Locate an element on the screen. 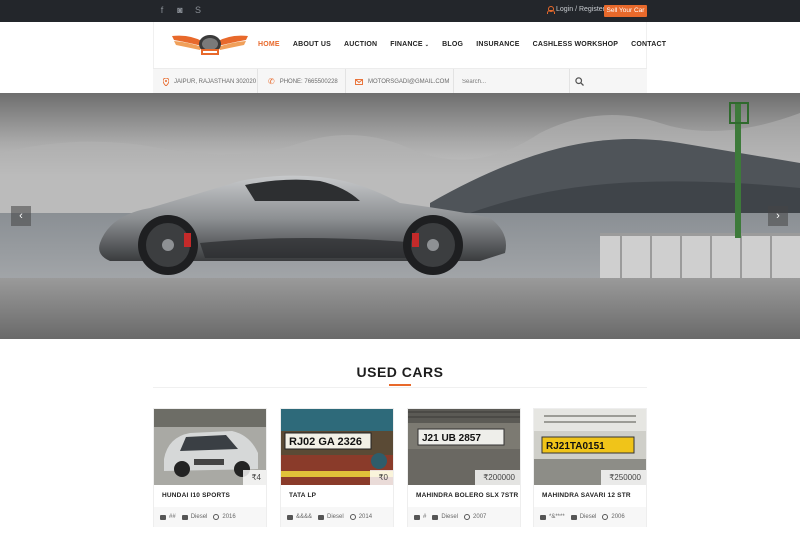  car-name: MAHINDRA SAVARI 12 STR is located at coordinates (586, 495).